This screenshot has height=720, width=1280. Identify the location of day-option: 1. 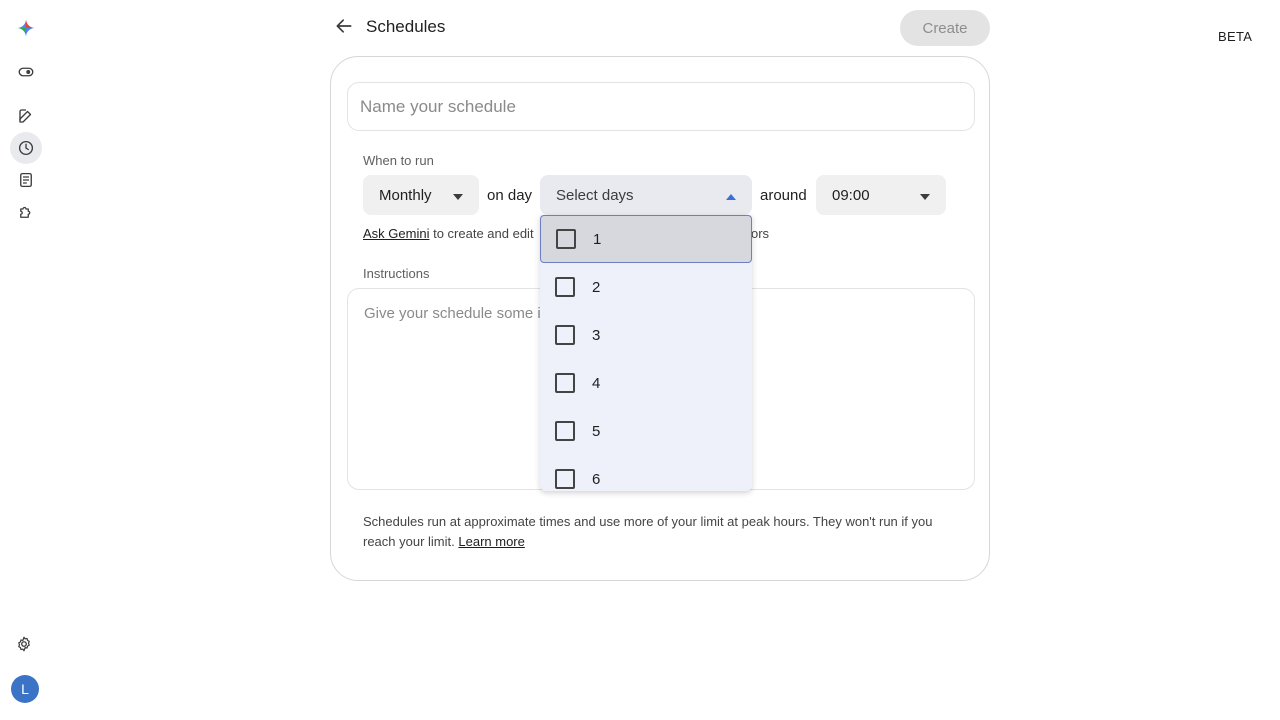
(646, 239).